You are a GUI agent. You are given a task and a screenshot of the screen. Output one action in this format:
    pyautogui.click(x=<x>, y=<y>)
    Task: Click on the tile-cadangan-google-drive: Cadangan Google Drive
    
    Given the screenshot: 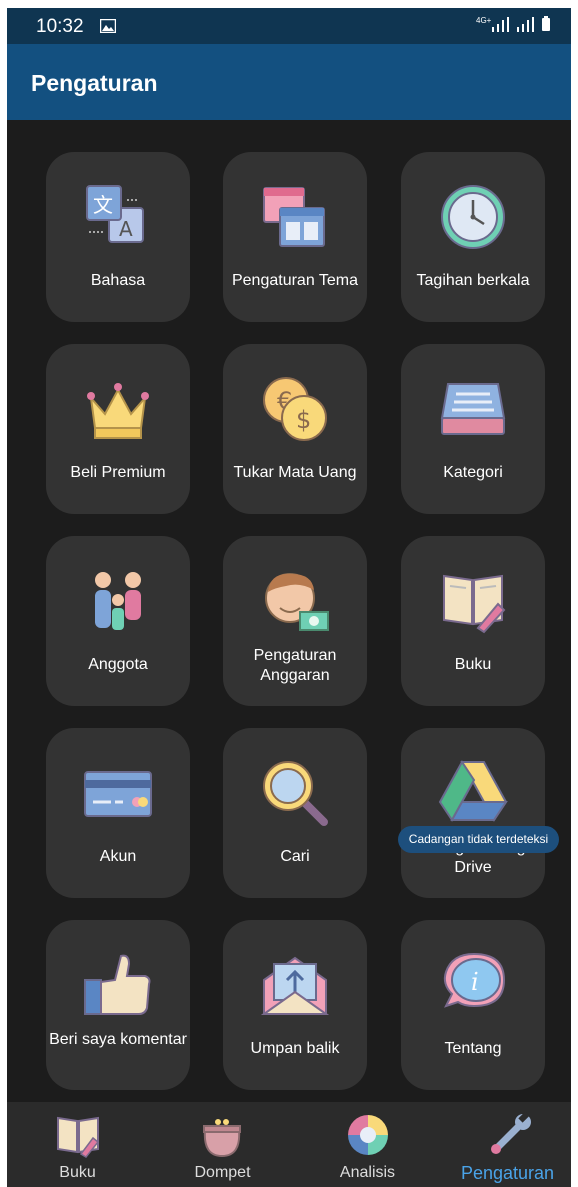 What is the action you would take?
    pyautogui.click(x=473, y=813)
    